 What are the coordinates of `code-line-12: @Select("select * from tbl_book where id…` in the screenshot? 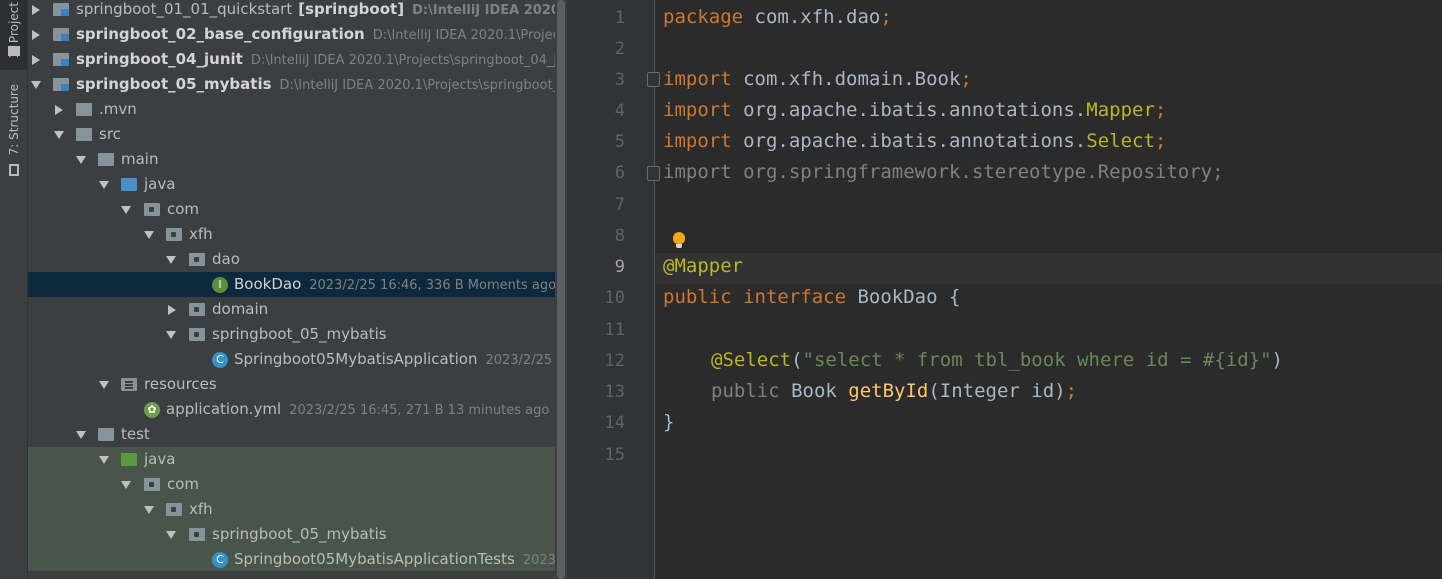 It's located at (997, 360).